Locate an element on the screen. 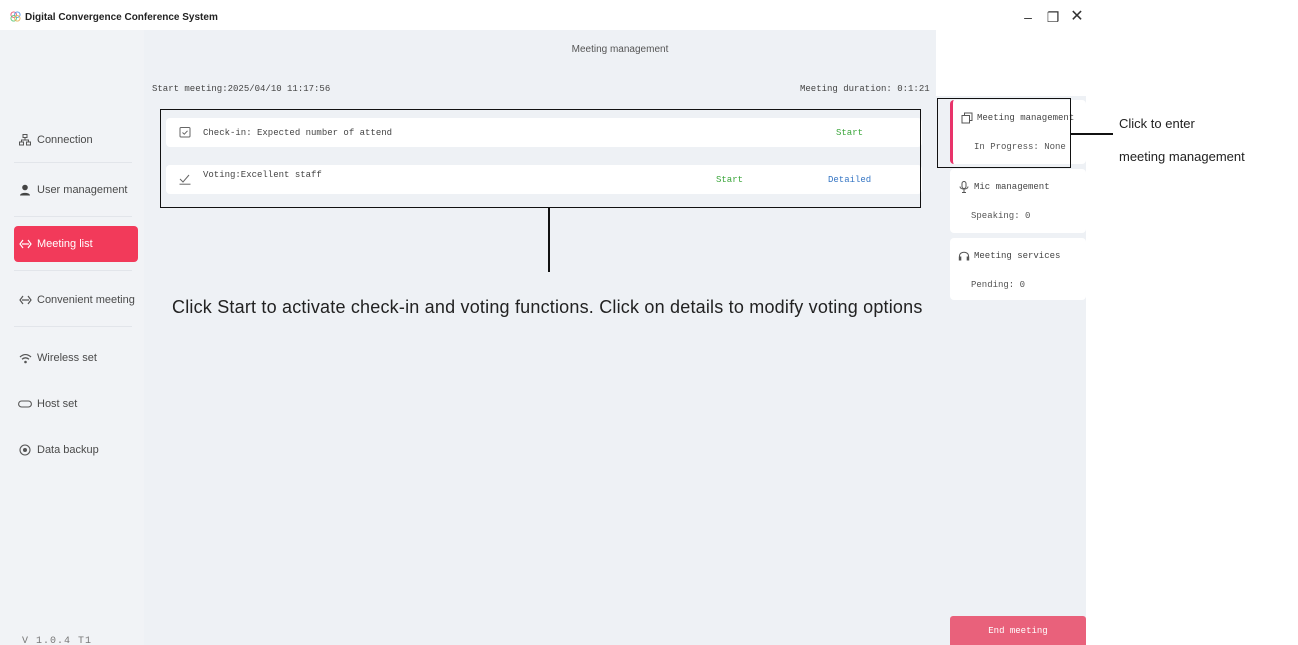 The height and width of the screenshot is (645, 1298). end-meeting-button: End meeting is located at coordinates (1018, 630).